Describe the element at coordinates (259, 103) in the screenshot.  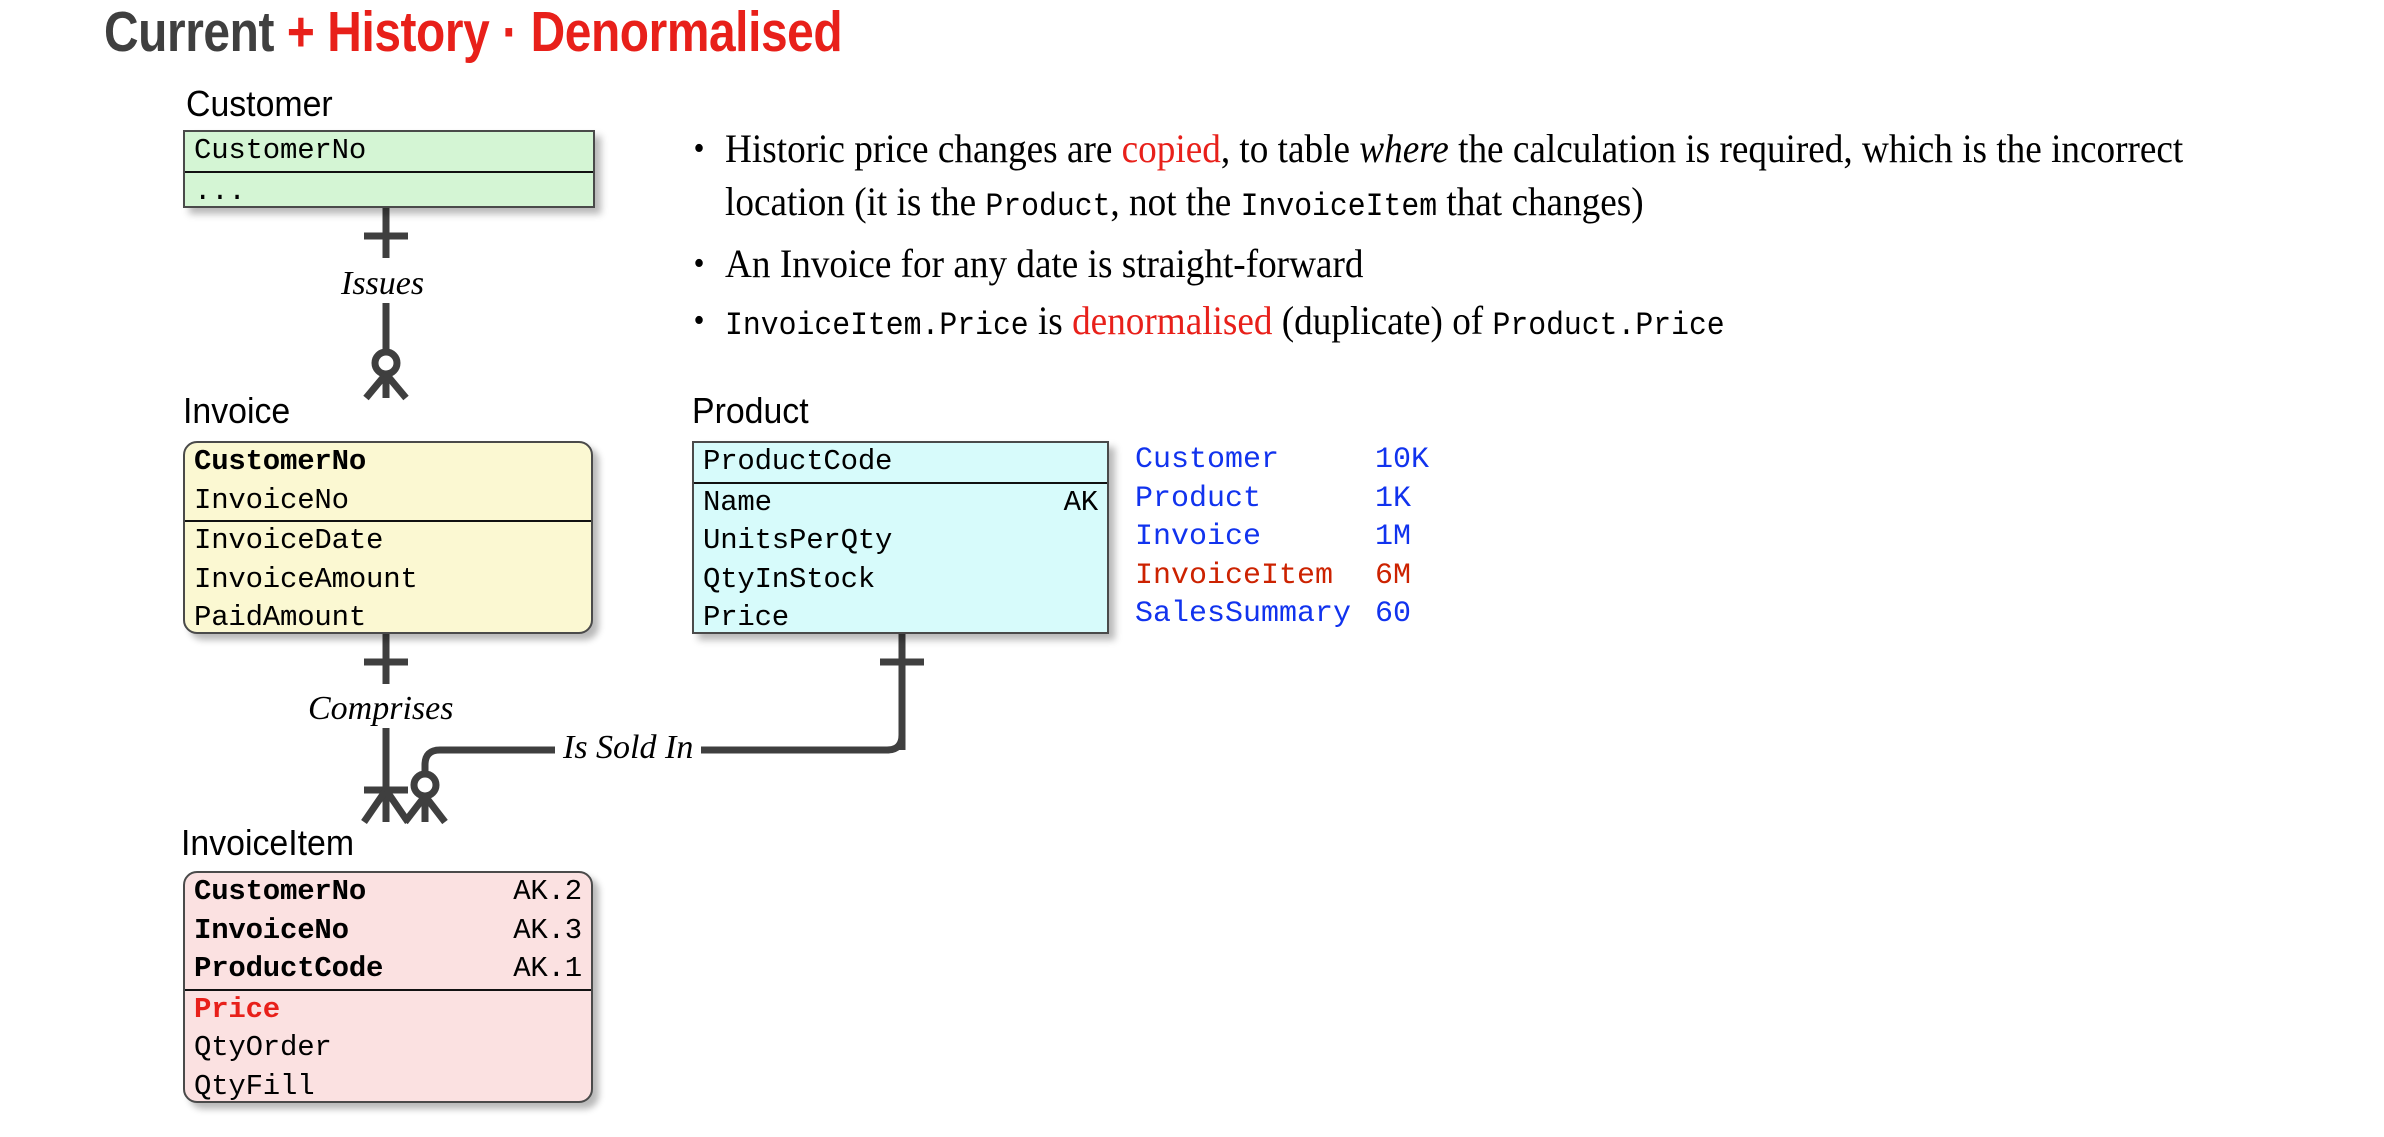
I see `entity-label-customer: Customer` at that location.